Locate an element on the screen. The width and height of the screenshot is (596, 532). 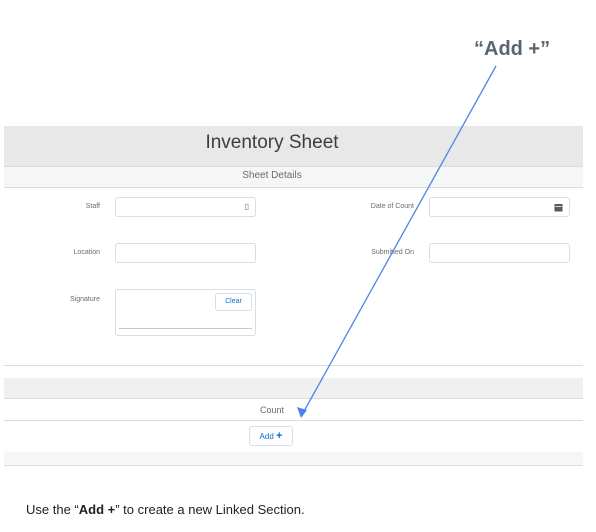
instruction-bold: Add + is located at coordinates (97, 509).